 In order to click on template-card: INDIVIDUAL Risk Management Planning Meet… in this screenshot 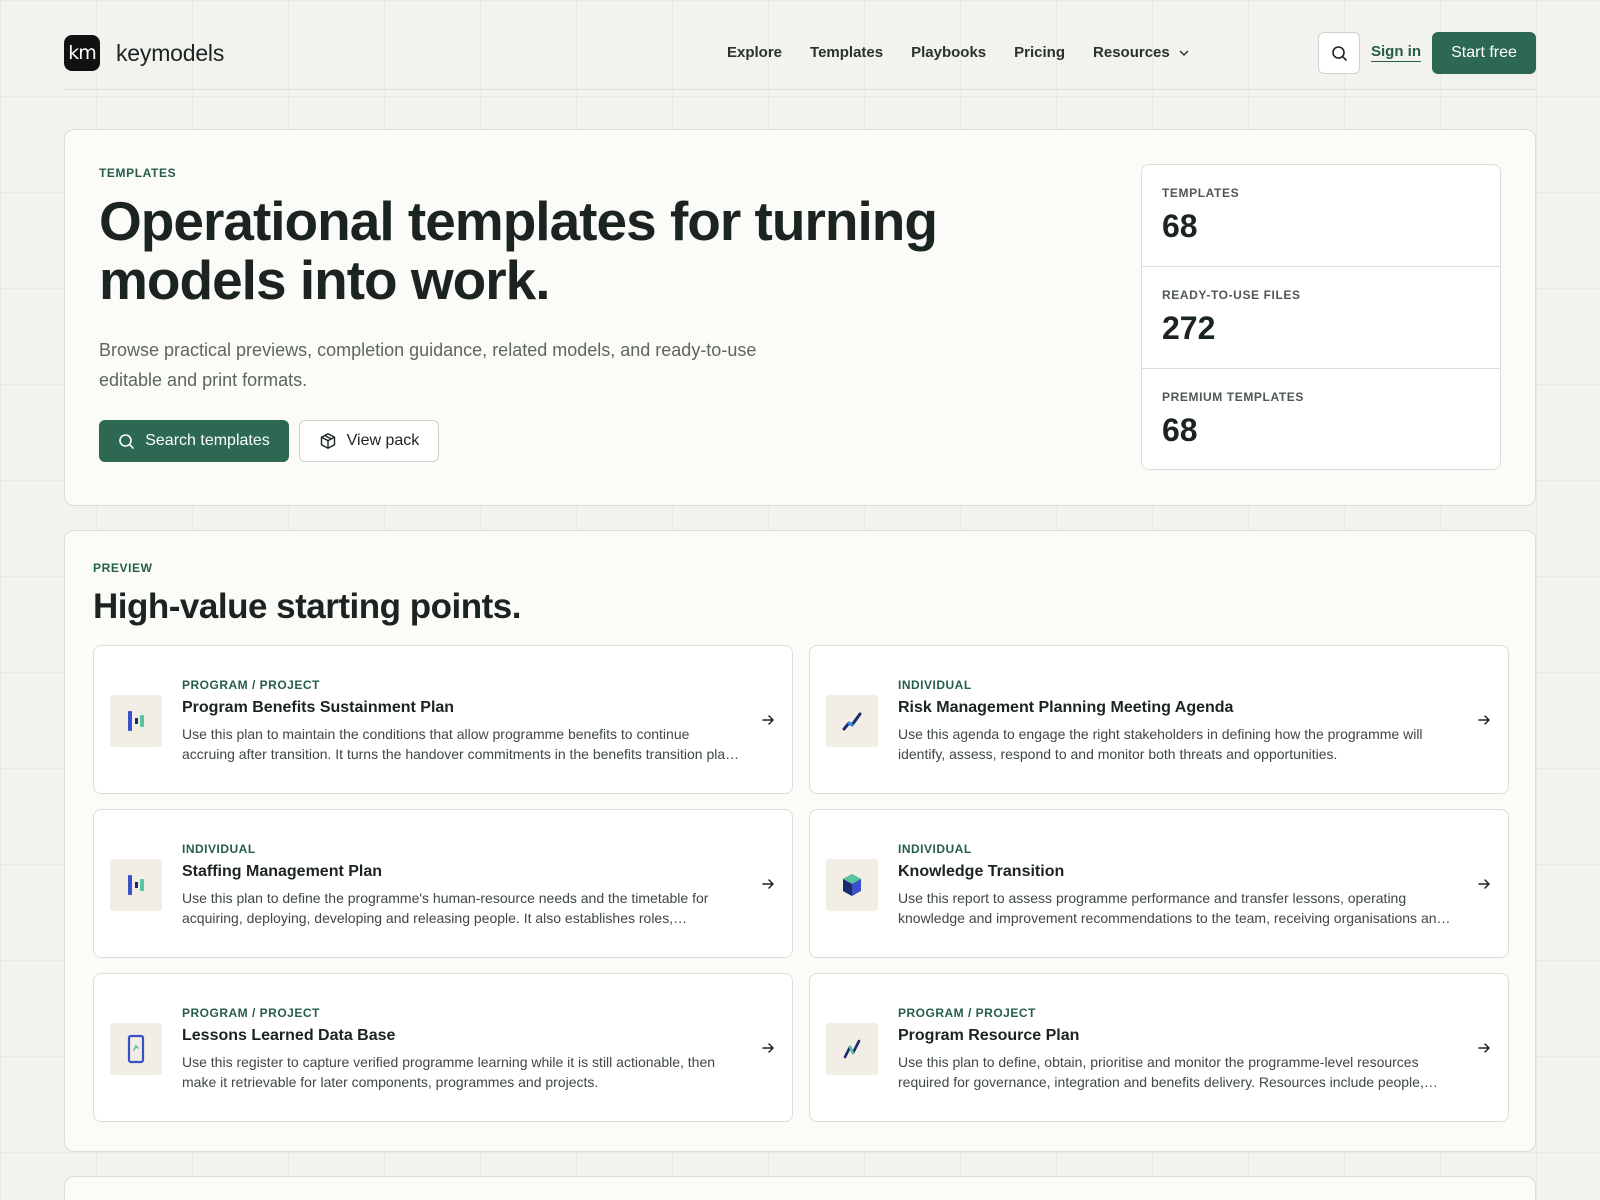, I will do `click(1159, 719)`.